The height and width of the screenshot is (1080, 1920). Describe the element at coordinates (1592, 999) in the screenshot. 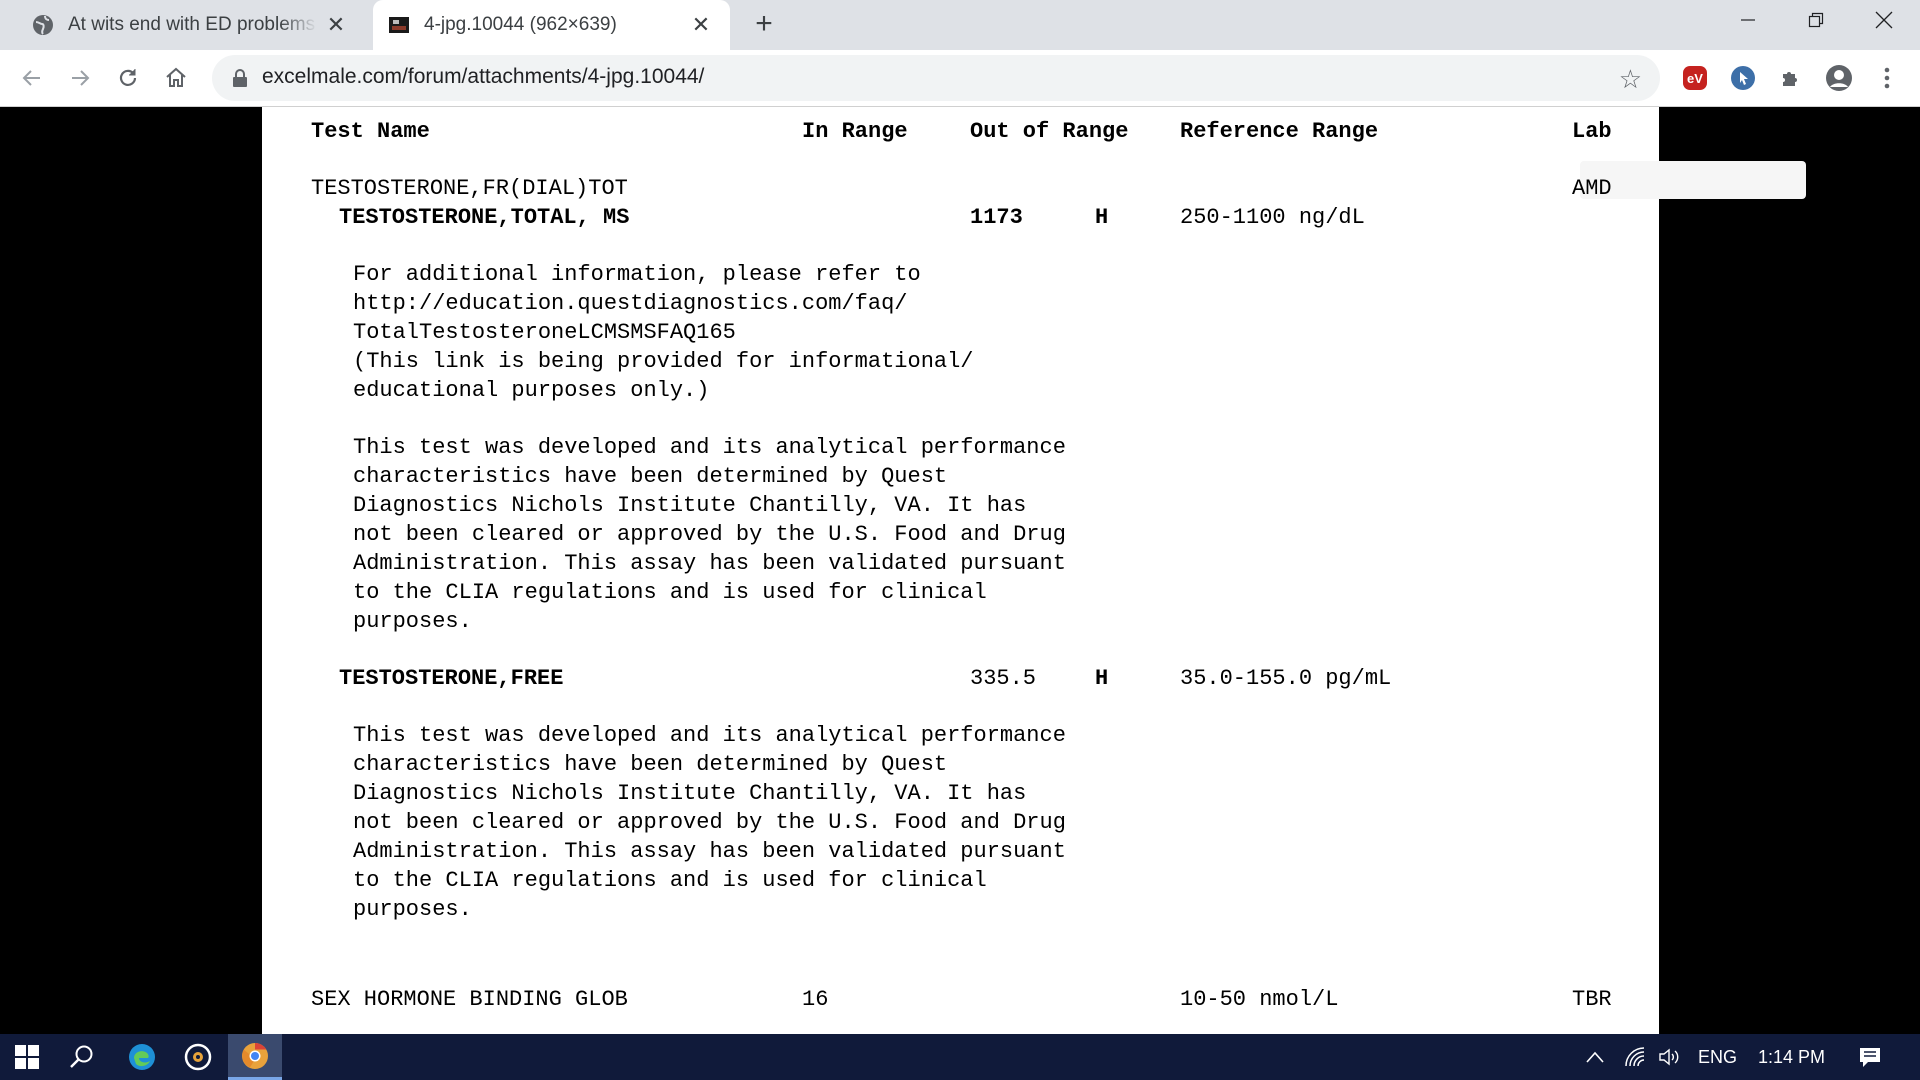

I see `shbg-lab: TBR` at that location.